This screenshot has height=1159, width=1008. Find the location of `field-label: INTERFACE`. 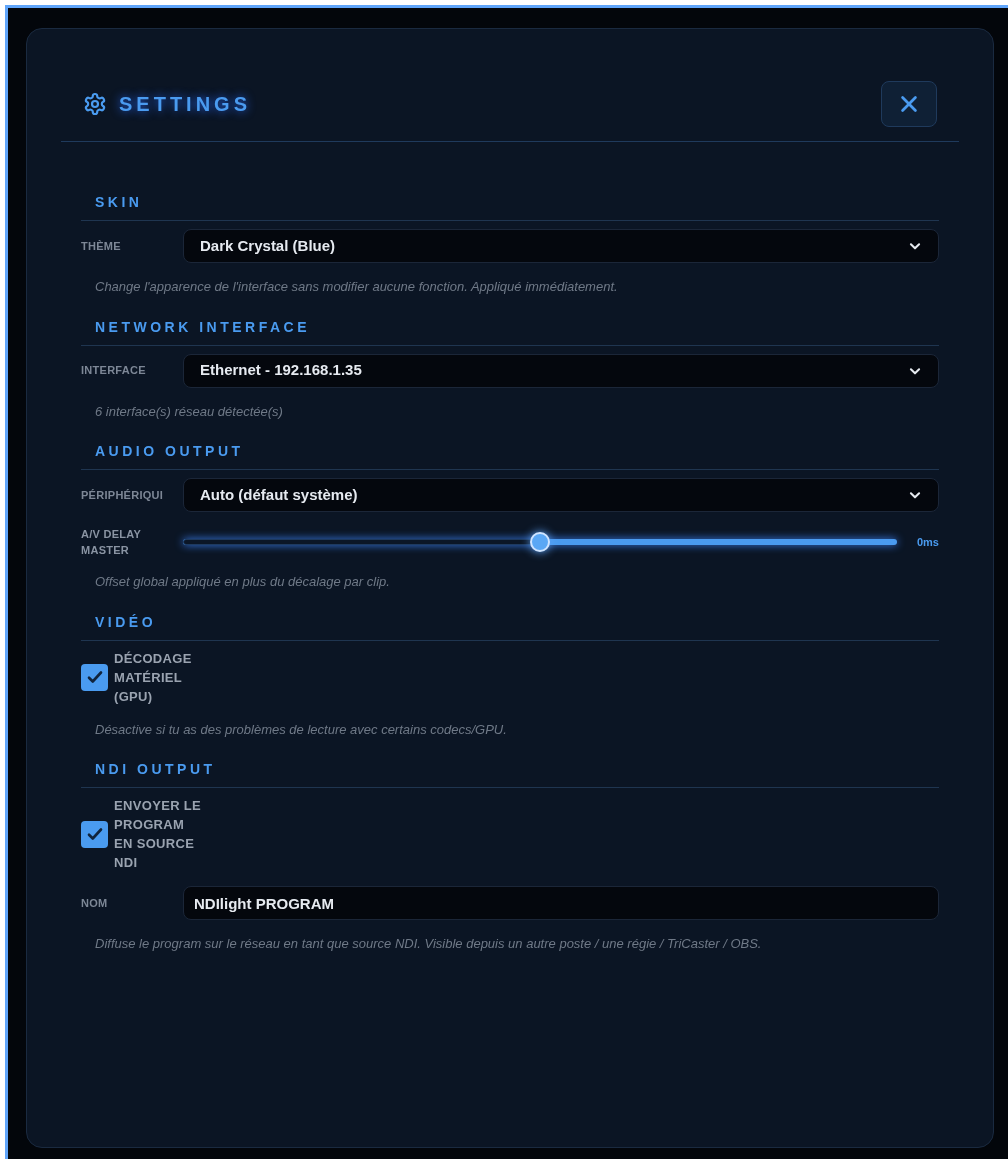

field-label: INTERFACE is located at coordinates (114, 371).